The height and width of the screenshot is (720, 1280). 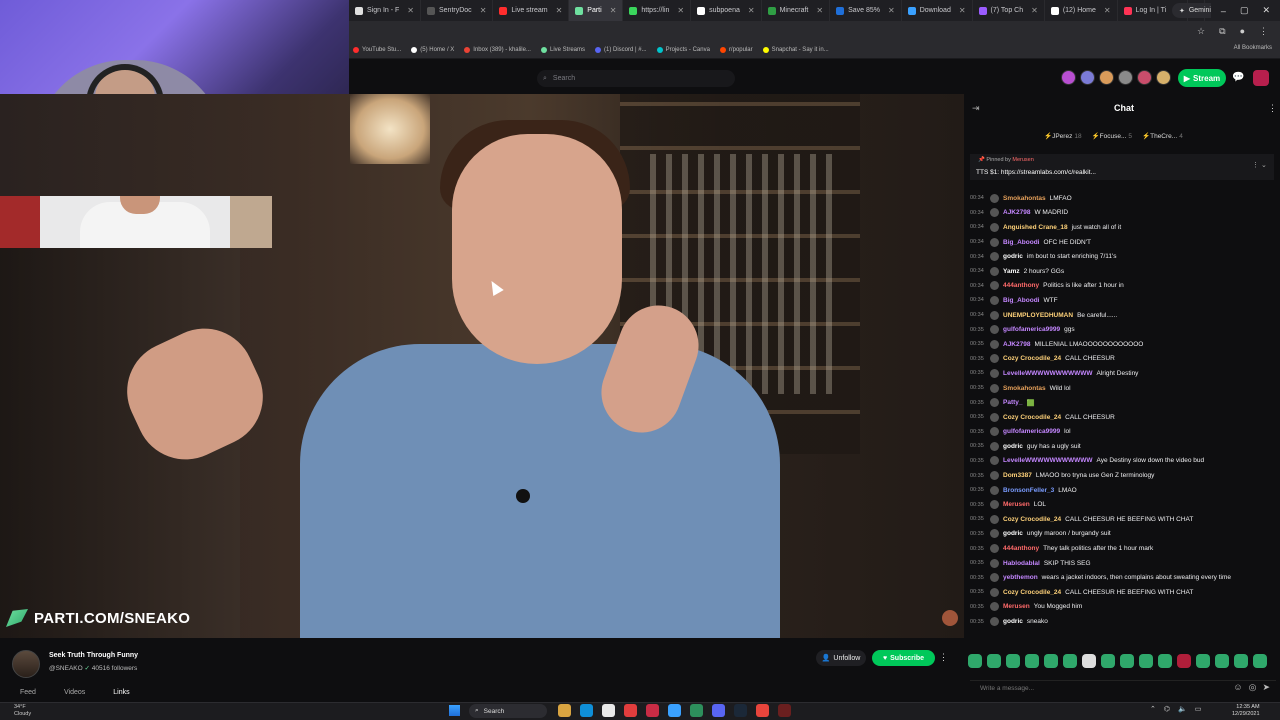 What do you see at coordinates (1112, 136) in the screenshot?
I see `top-chatter: ⚡Focuse... 5` at bounding box center [1112, 136].